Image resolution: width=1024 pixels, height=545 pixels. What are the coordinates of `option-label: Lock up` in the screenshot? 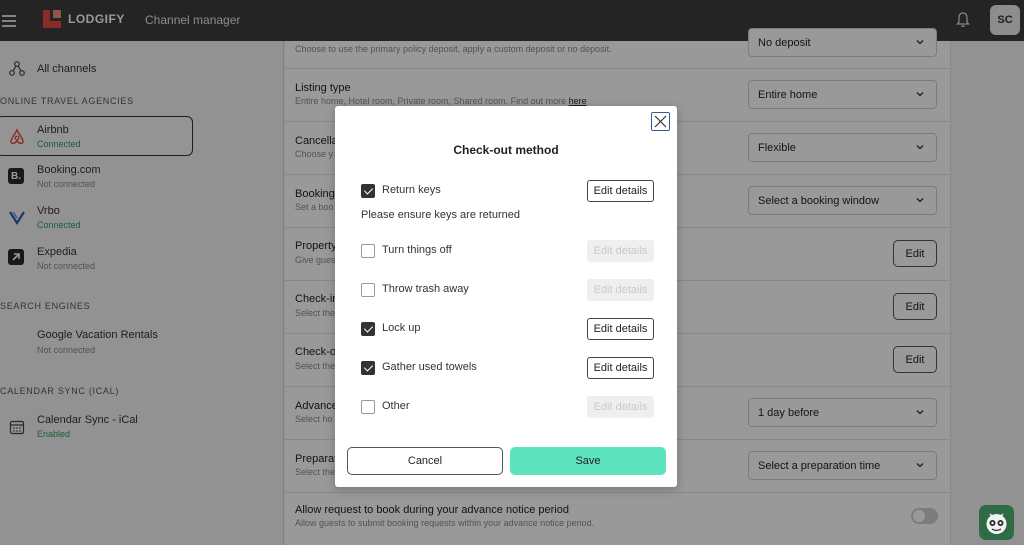 It's located at (401, 328).